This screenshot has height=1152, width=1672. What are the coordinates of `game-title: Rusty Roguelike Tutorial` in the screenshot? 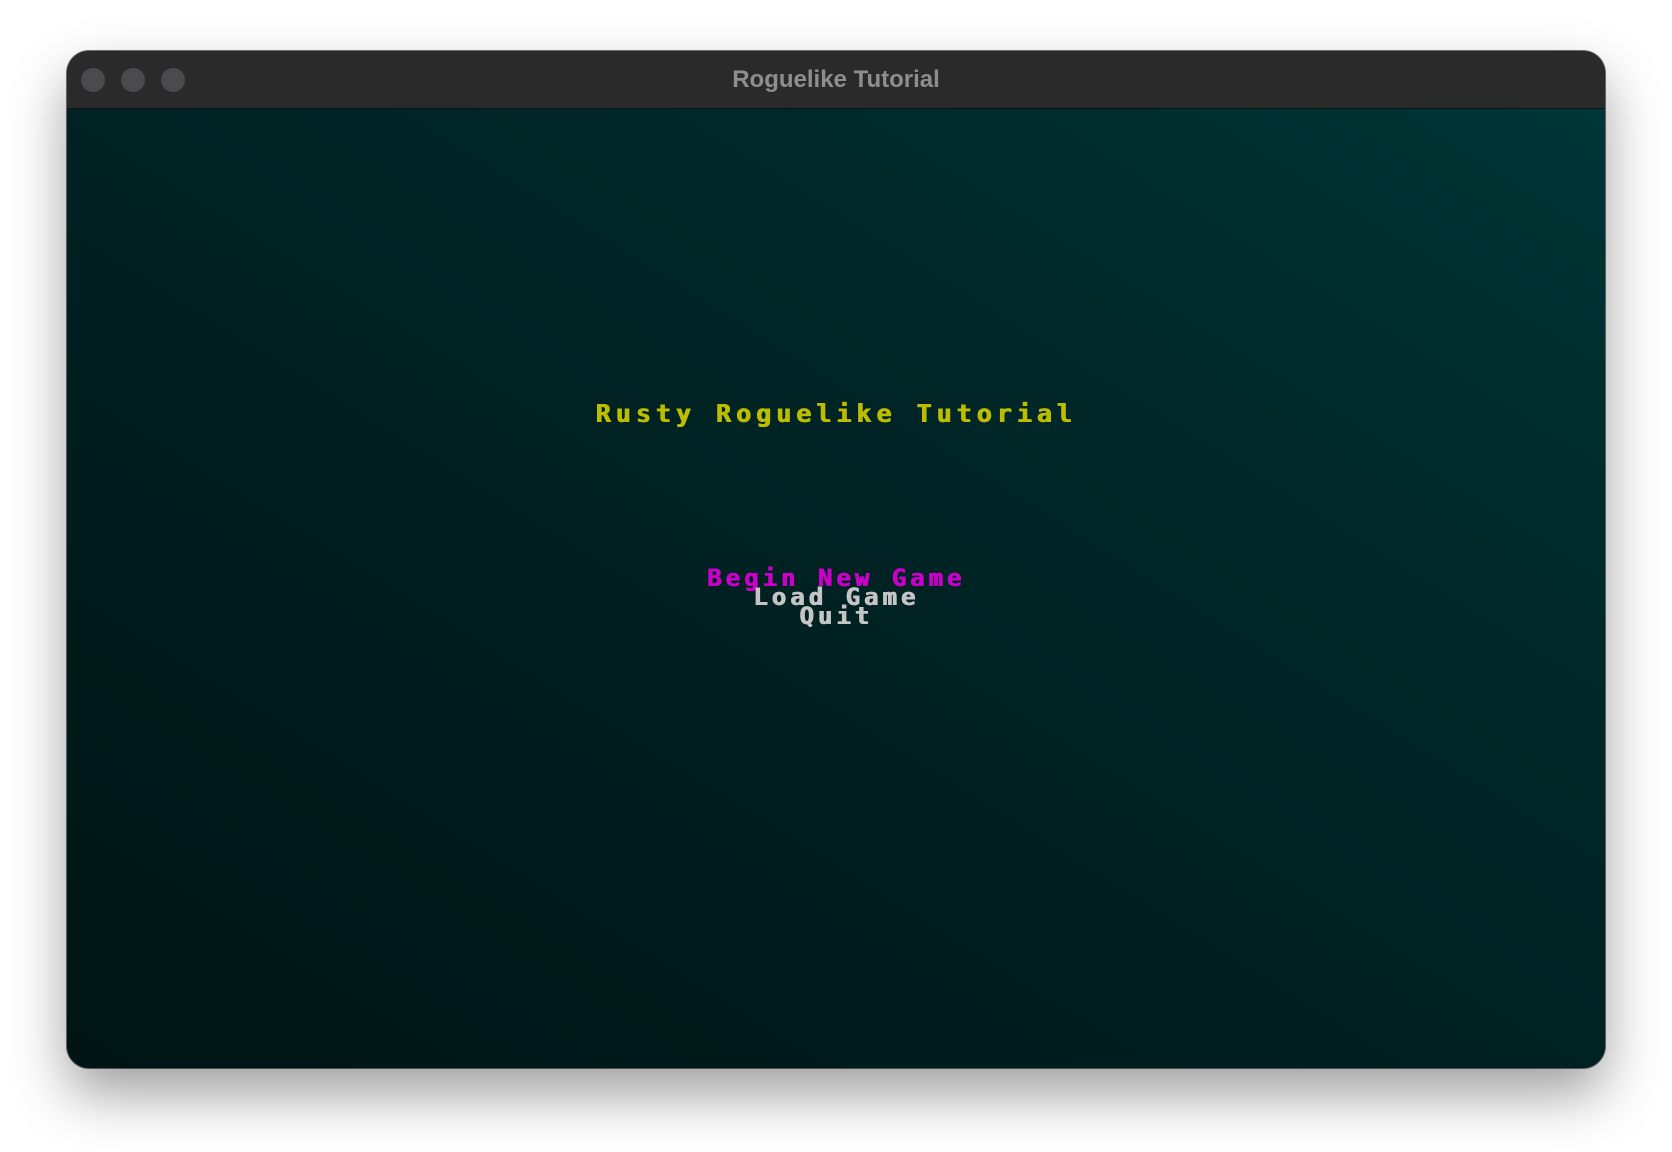 It's located at (836, 413).